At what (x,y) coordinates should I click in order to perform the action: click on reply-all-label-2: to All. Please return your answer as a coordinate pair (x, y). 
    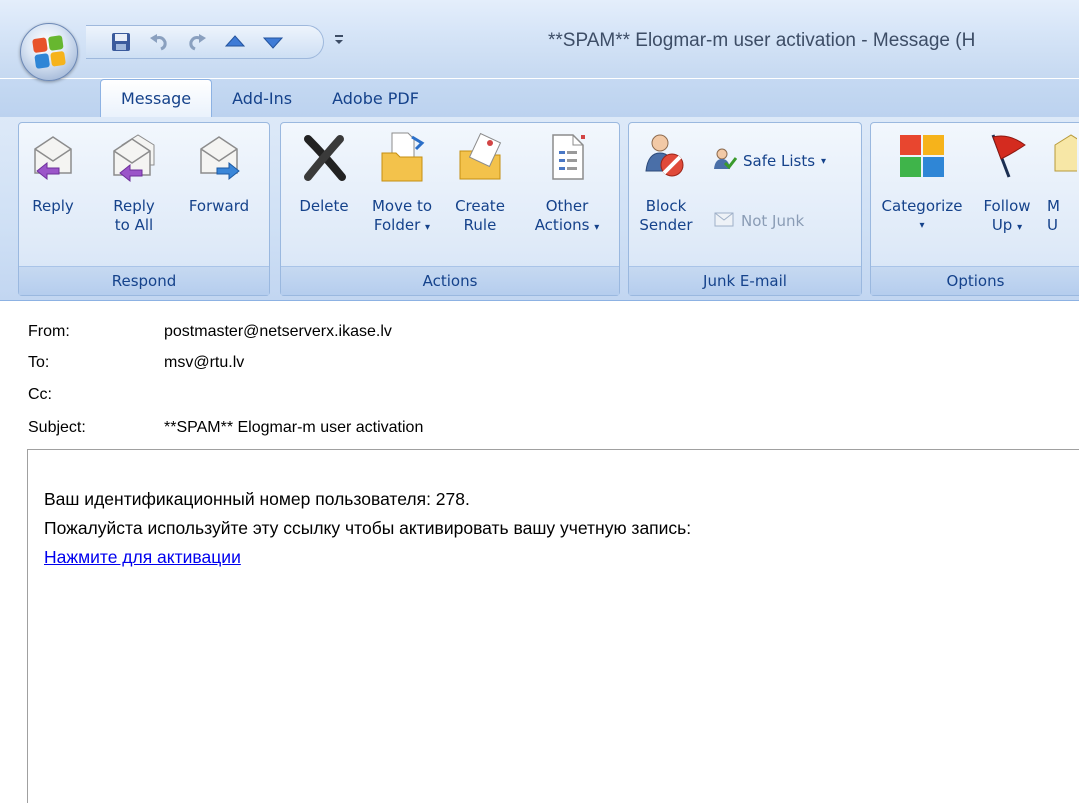
    Looking at the image, I should click on (134, 225).